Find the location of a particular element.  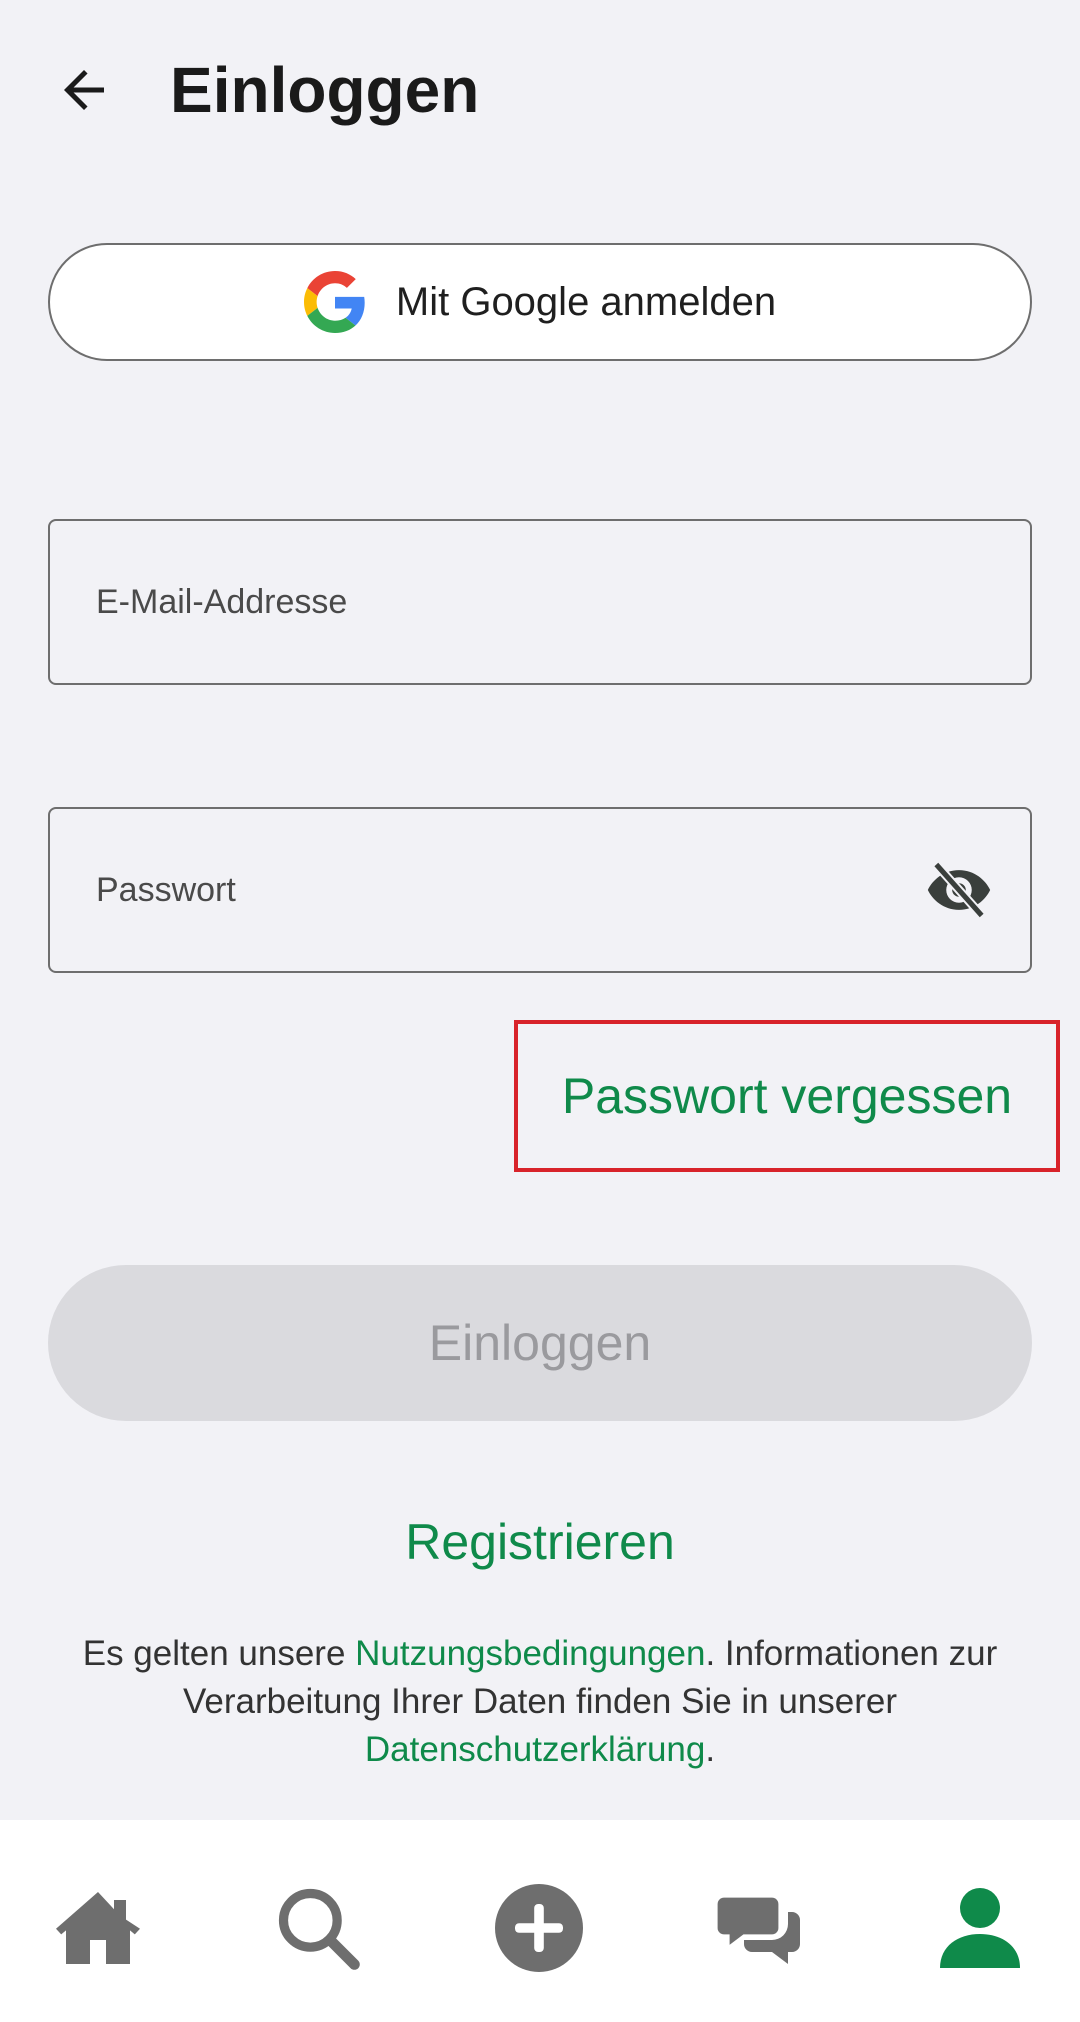

nav-chat is located at coordinates (760, 1928).